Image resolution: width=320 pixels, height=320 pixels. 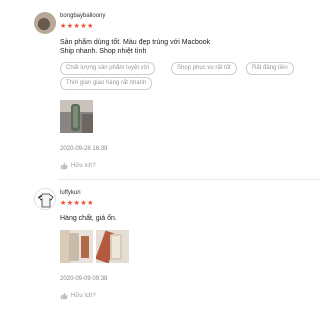 What do you see at coordinates (189, 179) in the screenshot?
I see `review-divider` at bounding box center [189, 179].